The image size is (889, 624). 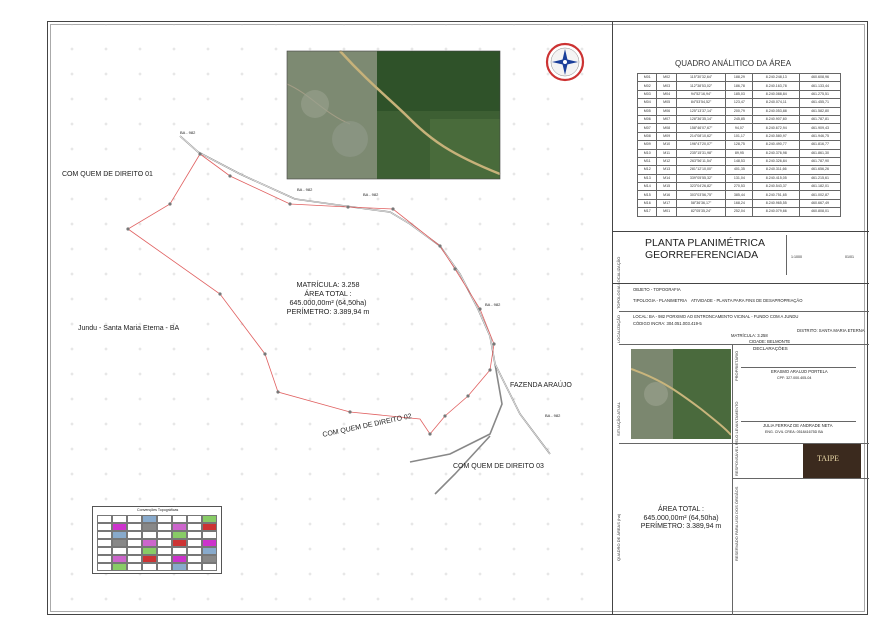 I want to click on table-cell: 94°52'16,94", so click(x=701, y=94).